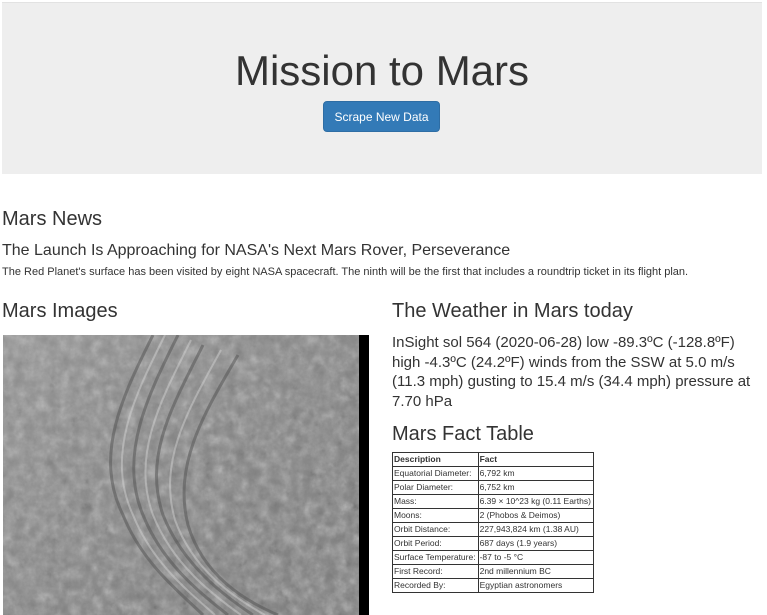  I want to click on fact-value: 2nd millennium BC, so click(535, 571).